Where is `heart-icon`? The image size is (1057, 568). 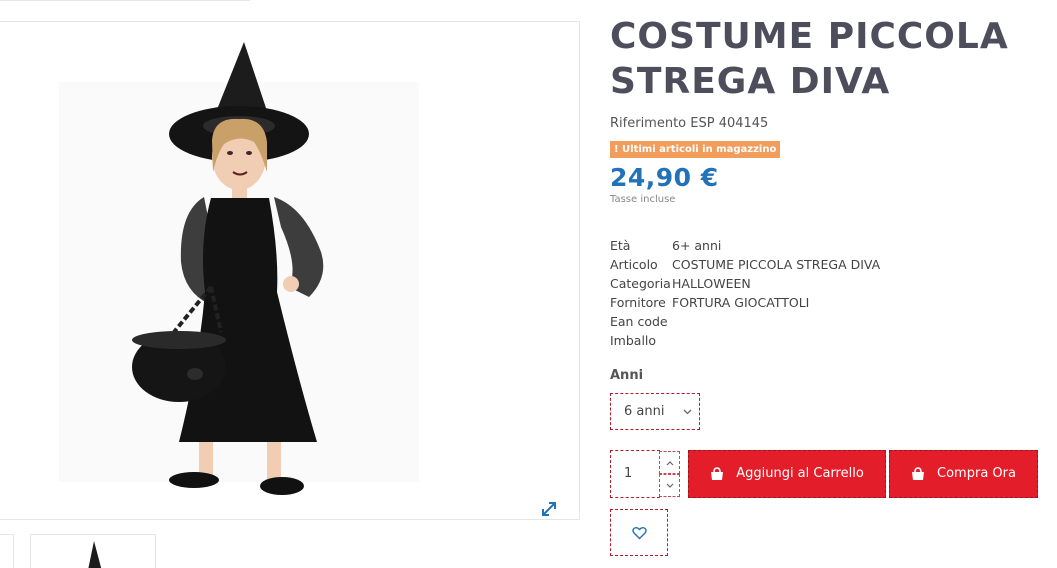 heart-icon is located at coordinates (639, 532).